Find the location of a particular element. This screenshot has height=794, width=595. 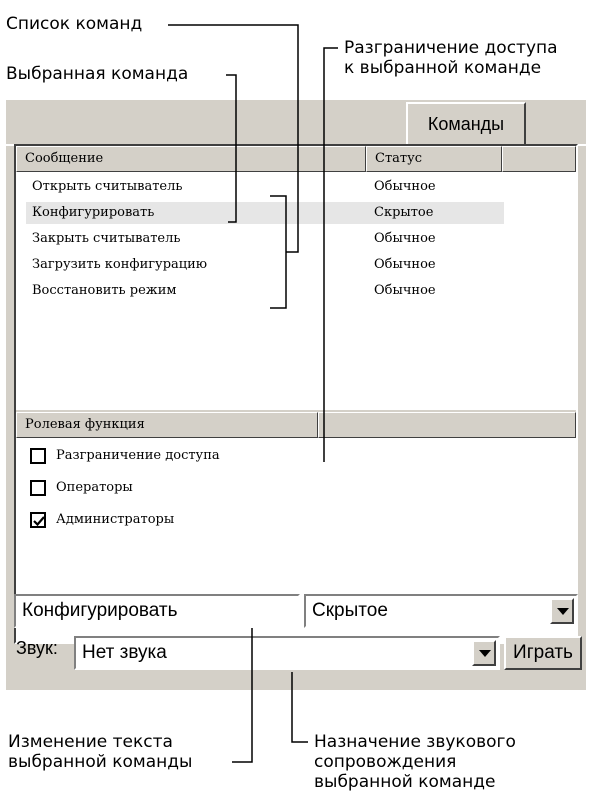

status-select-value: Скрытое is located at coordinates (350, 610).